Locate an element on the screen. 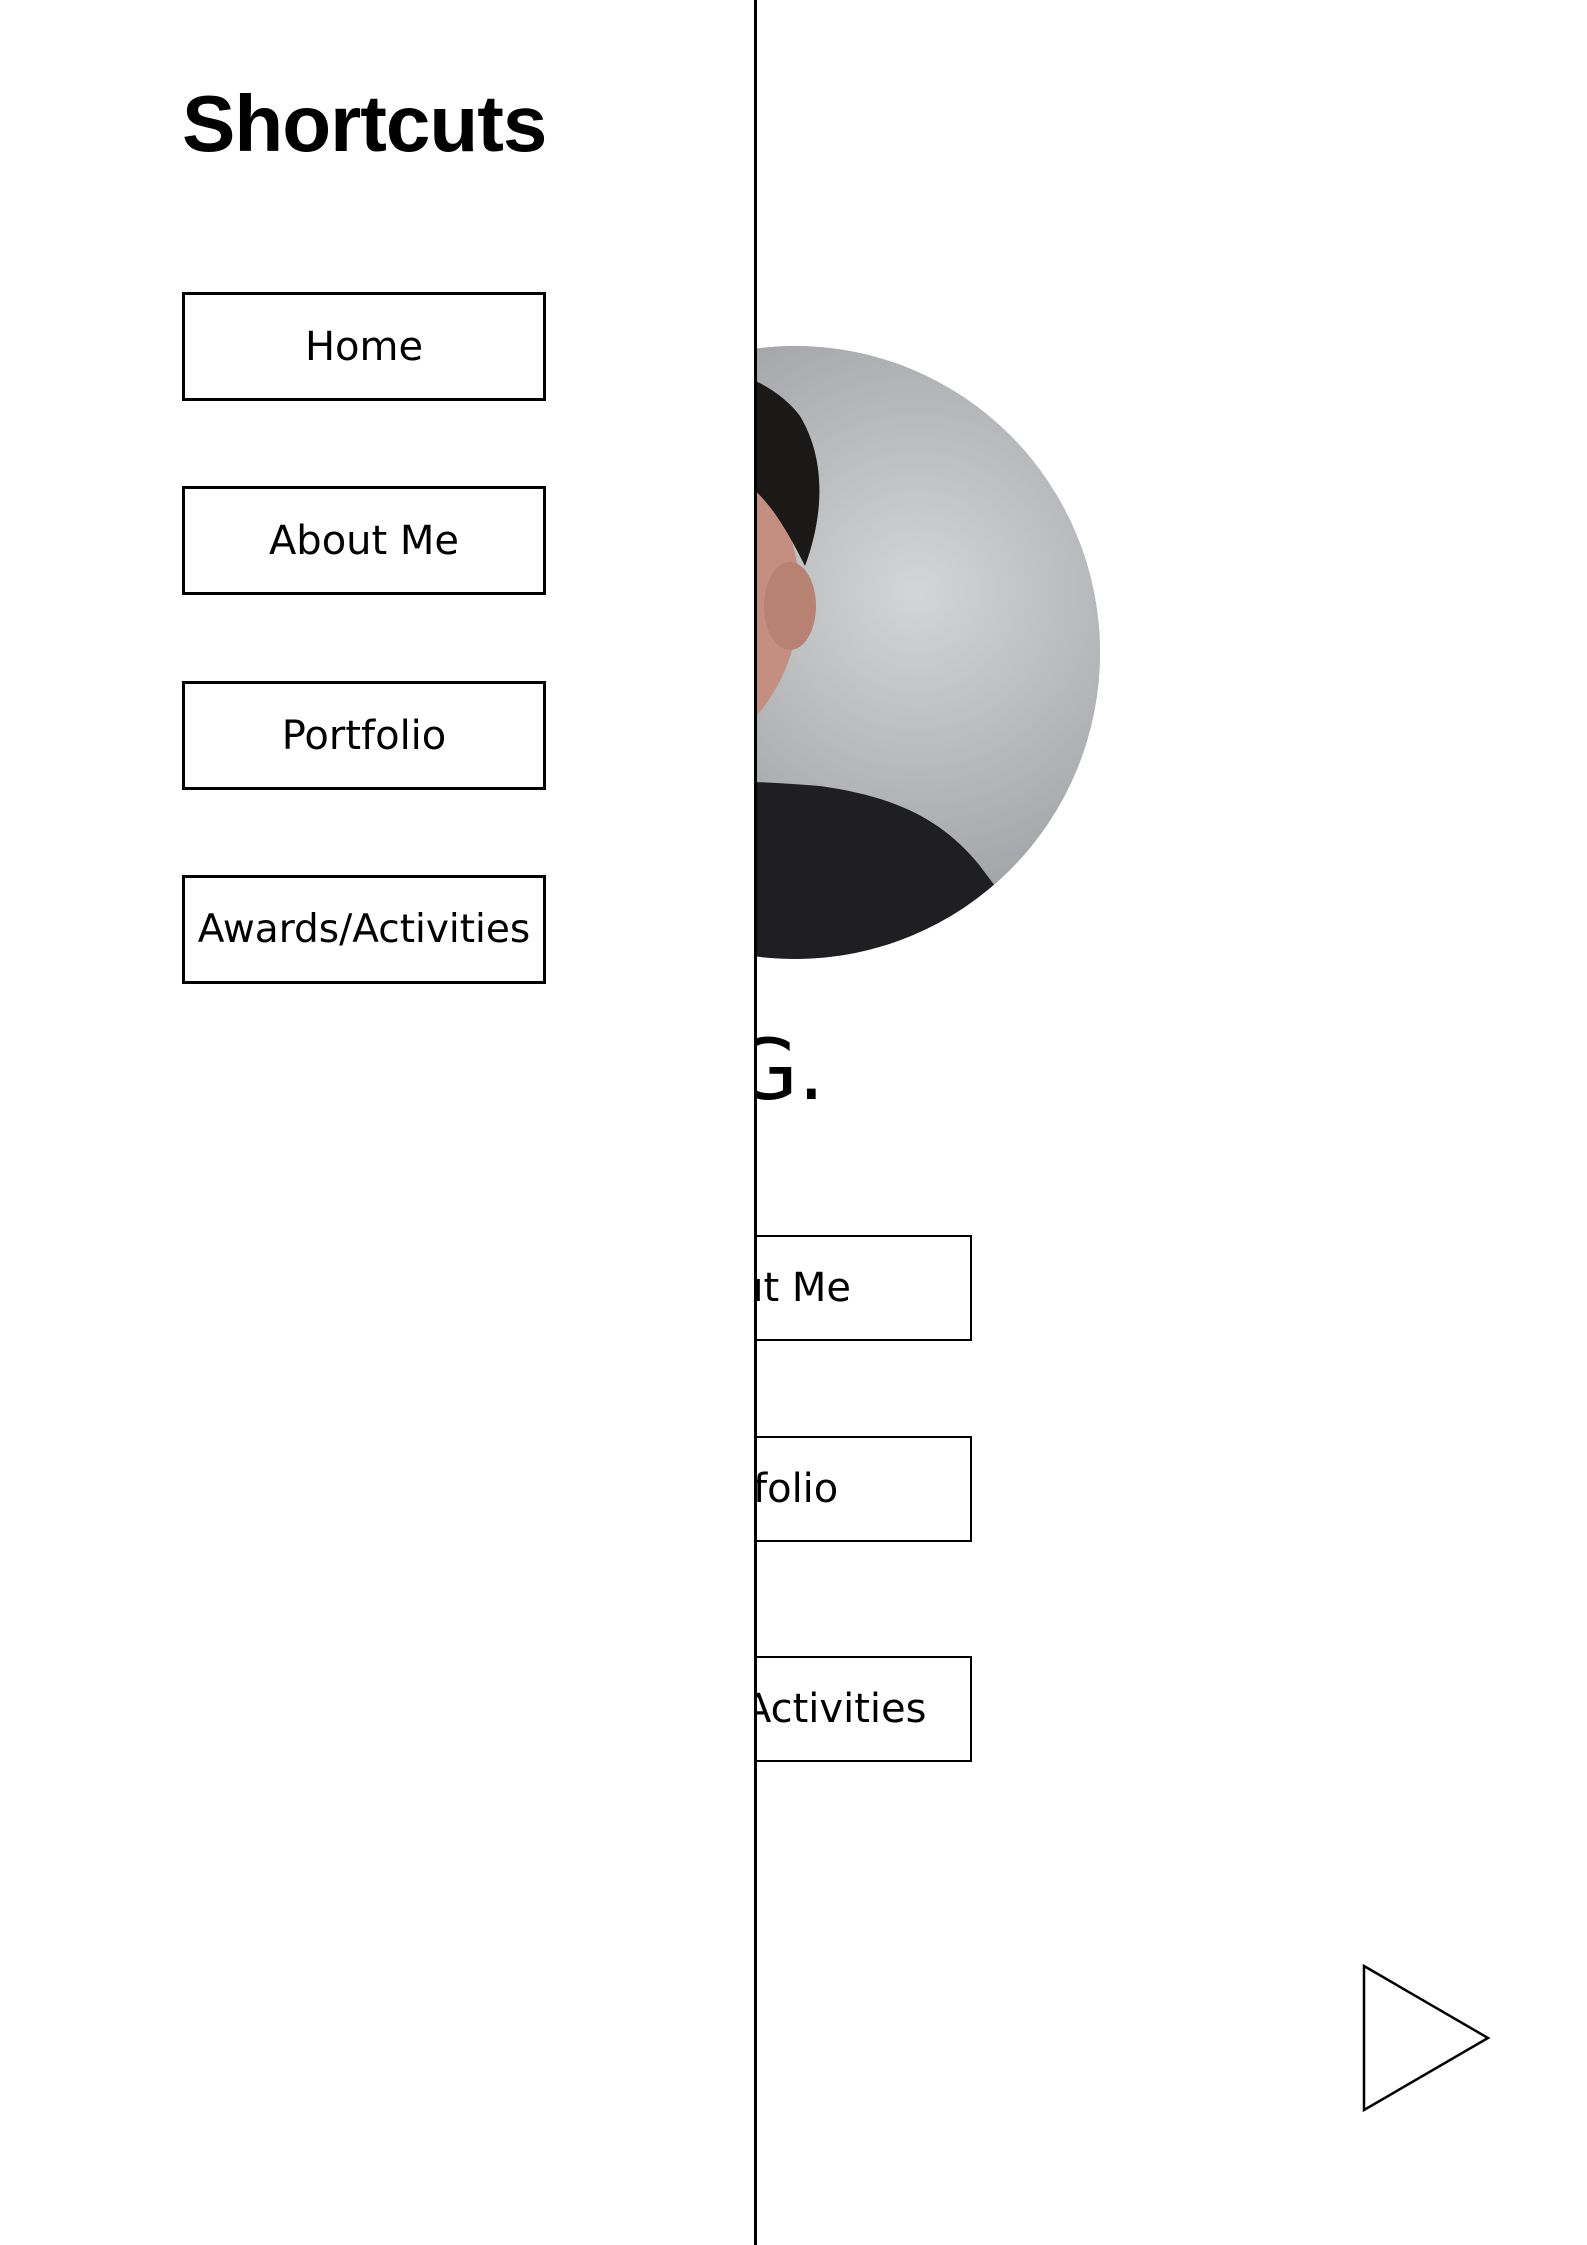 Image resolution: width=1587 pixels, height=2245 pixels. play-triangle-icon is located at coordinates (1427, 2038).